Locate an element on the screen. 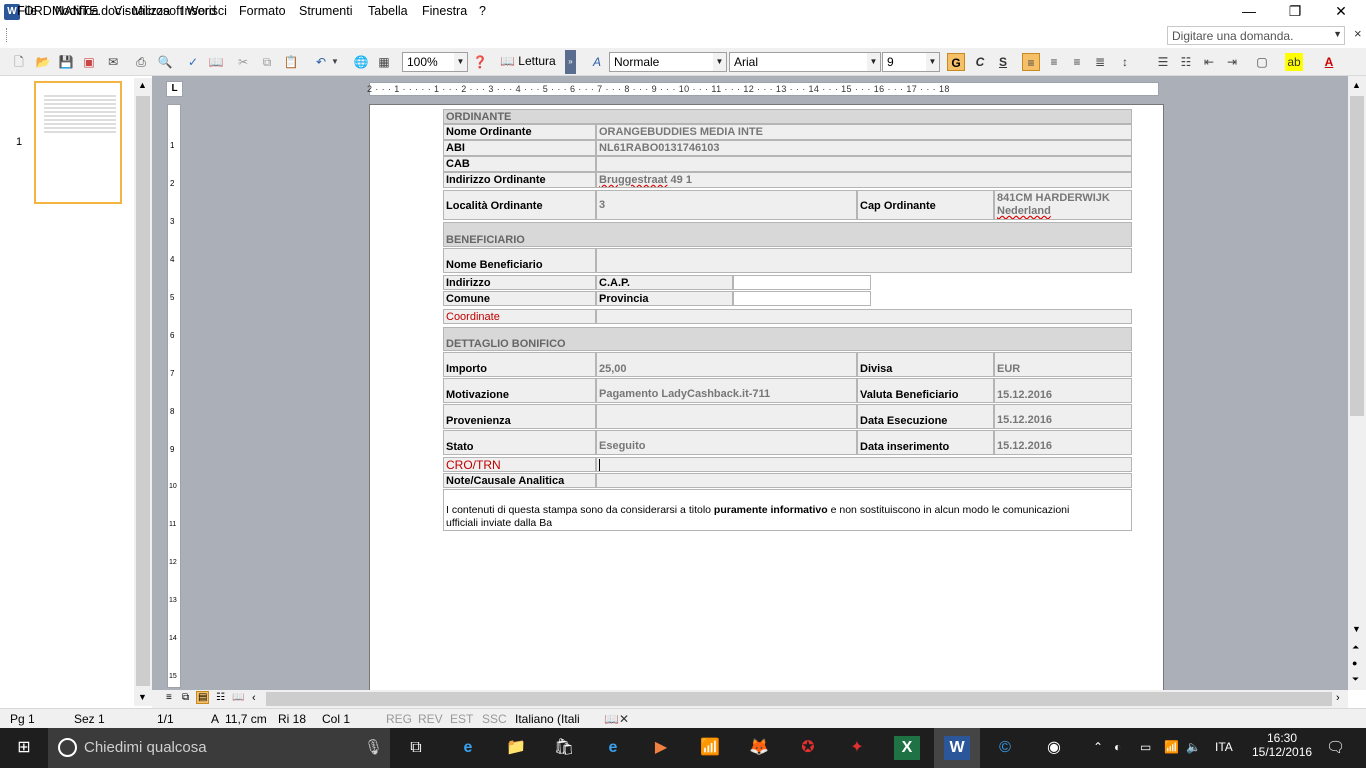 This screenshot has height=768, width=1366. spelling-status-icon: 📖✕ is located at coordinates (616, 719).